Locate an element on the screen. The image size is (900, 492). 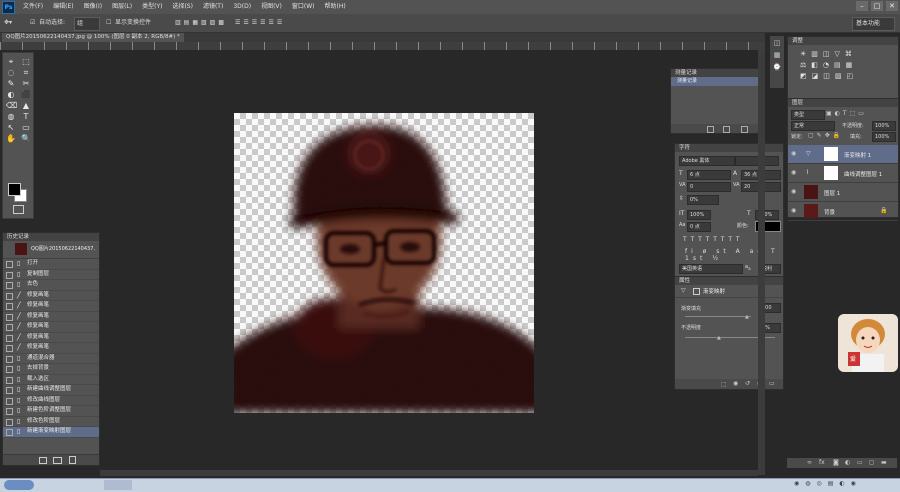
layer-row: ◉ 图层 1 is located at coordinates (843, 192).